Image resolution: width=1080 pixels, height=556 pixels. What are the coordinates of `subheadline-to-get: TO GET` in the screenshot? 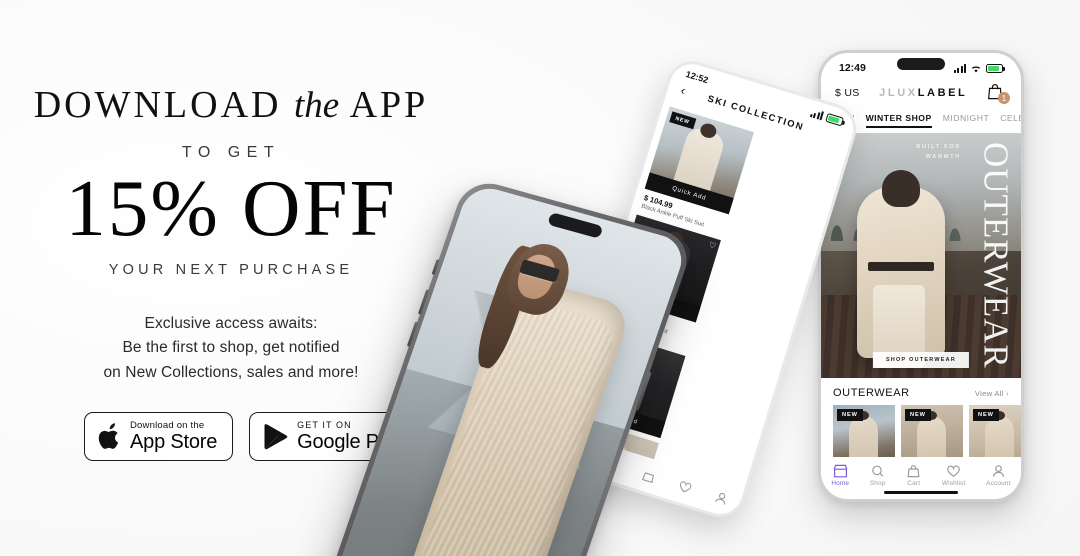 It's located at (231, 152).